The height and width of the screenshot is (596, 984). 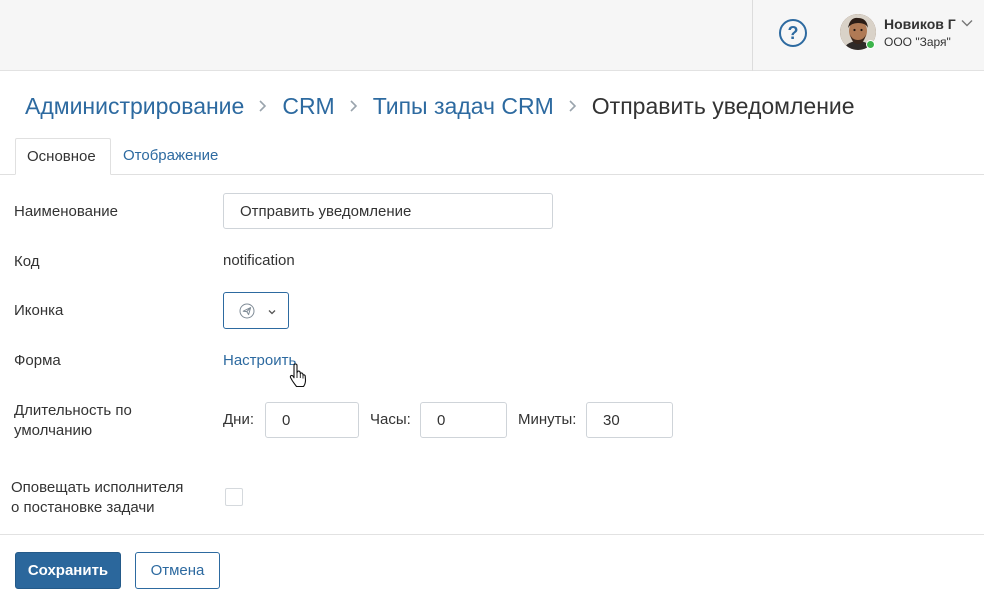 What do you see at coordinates (97, 487) in the screenshot?
I see `notify-label-line1: Оповещать исполнителя` at bounding box center [97, 487].